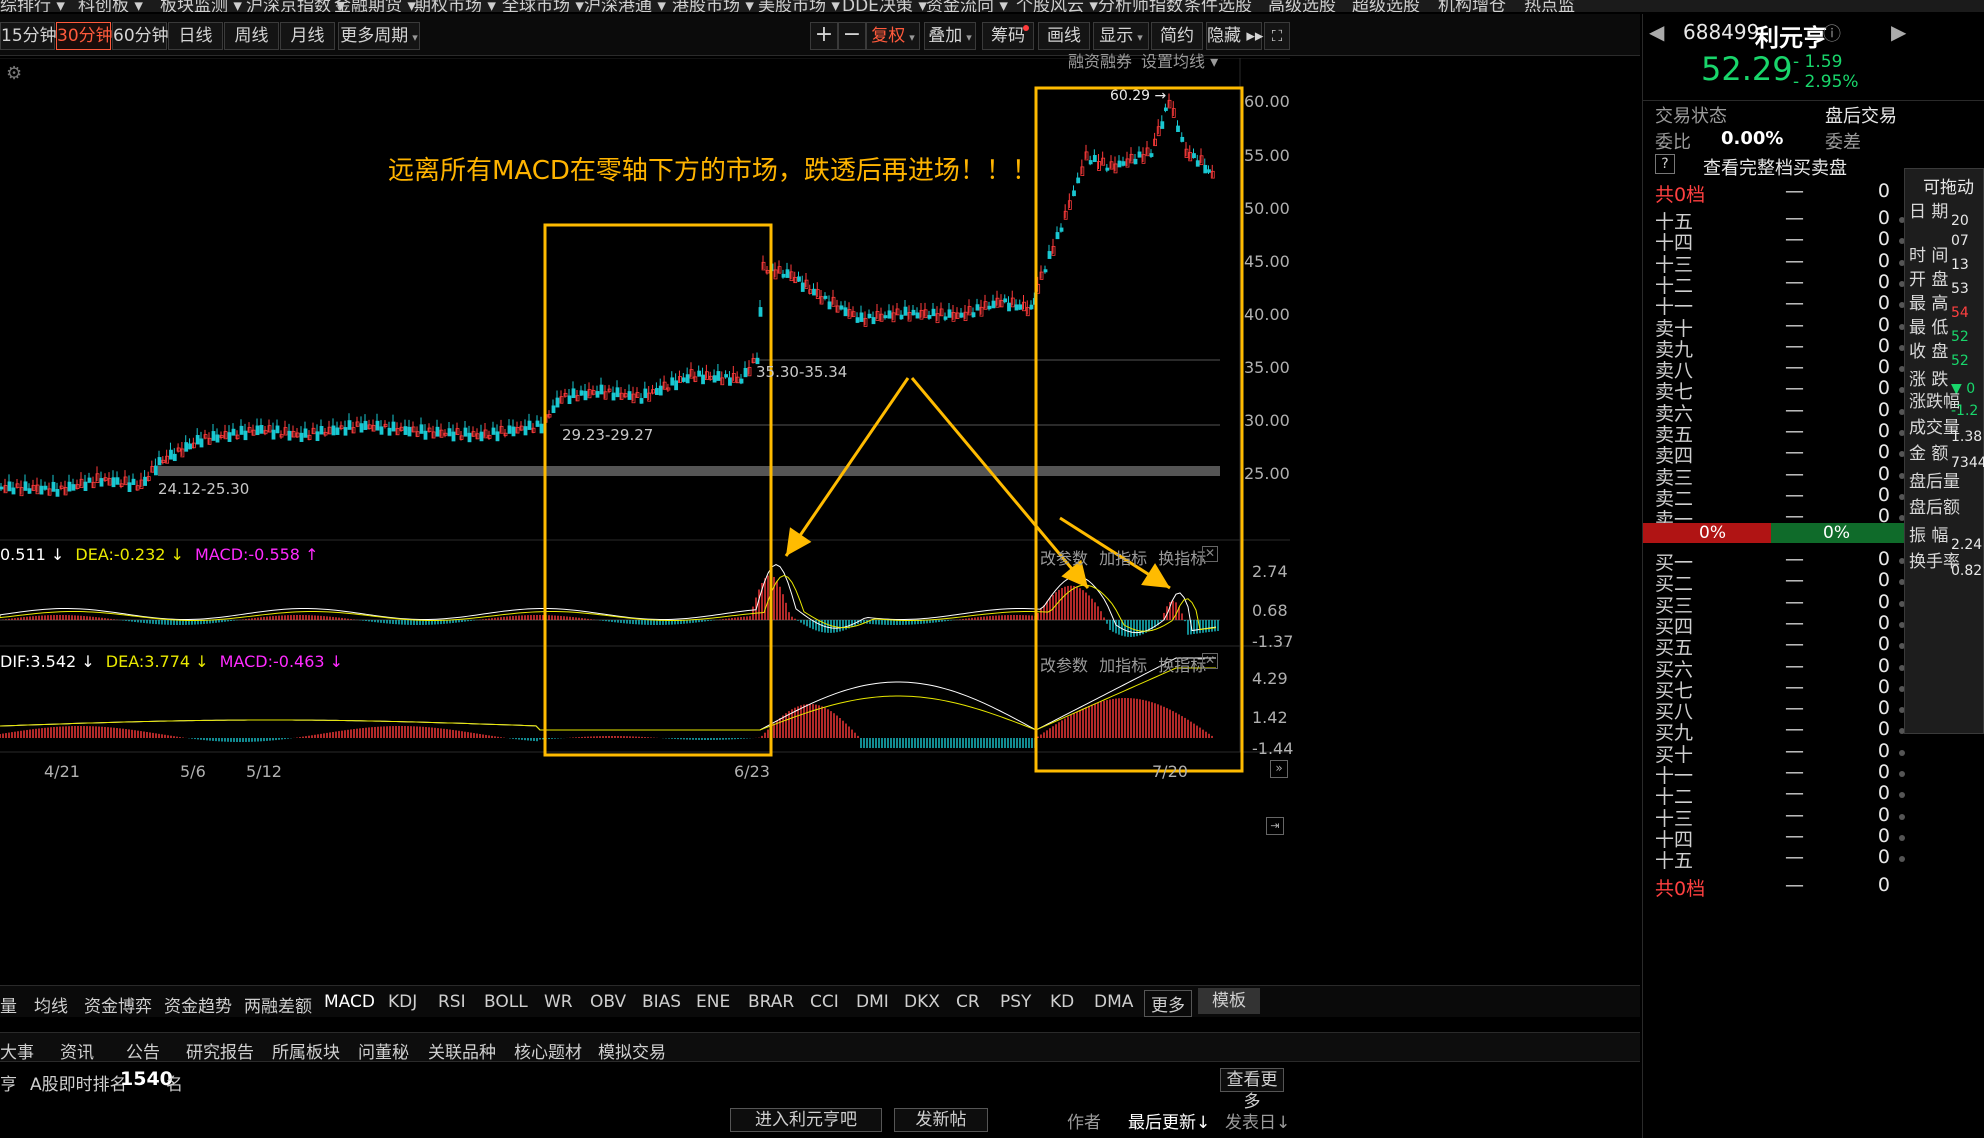  I want to click on indicator-tab: KD, so click(1062, 1002).